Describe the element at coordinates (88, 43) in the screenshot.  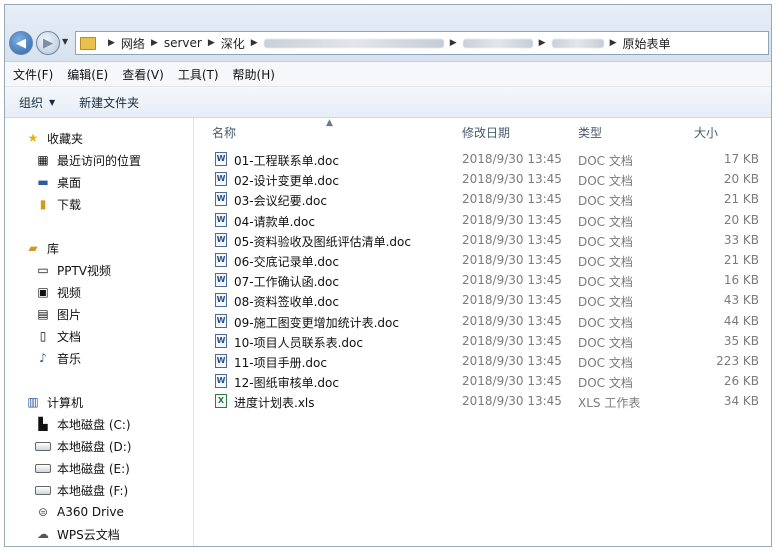
I see `folder-icon` at that location.